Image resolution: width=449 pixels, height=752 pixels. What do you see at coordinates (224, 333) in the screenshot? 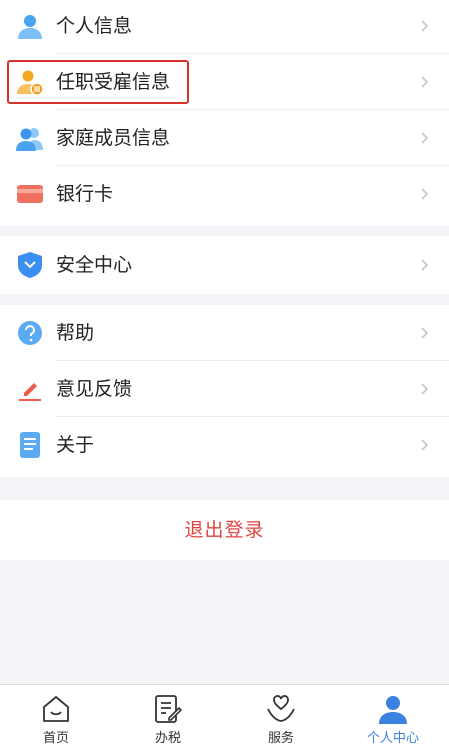
I see `menu-item-help: 帮助` at bounding box center [224, 333].